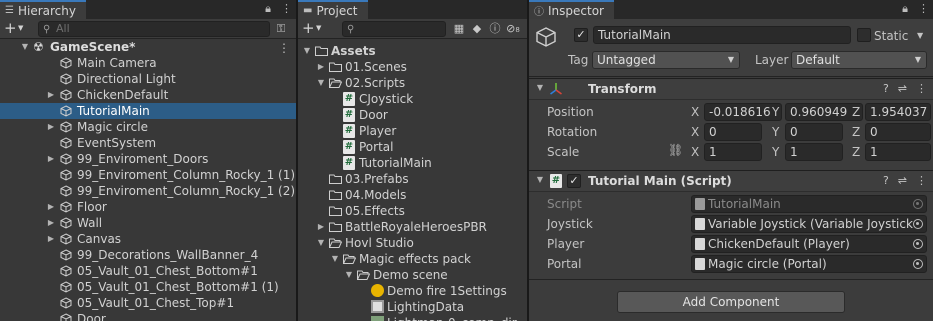 The width and height of the screenshot is (933, 321). What do you see at coordinates (281, 29) in the screenshot?
I see `scene-visibility-icon: ⚿` at bounding box center [281, 29].